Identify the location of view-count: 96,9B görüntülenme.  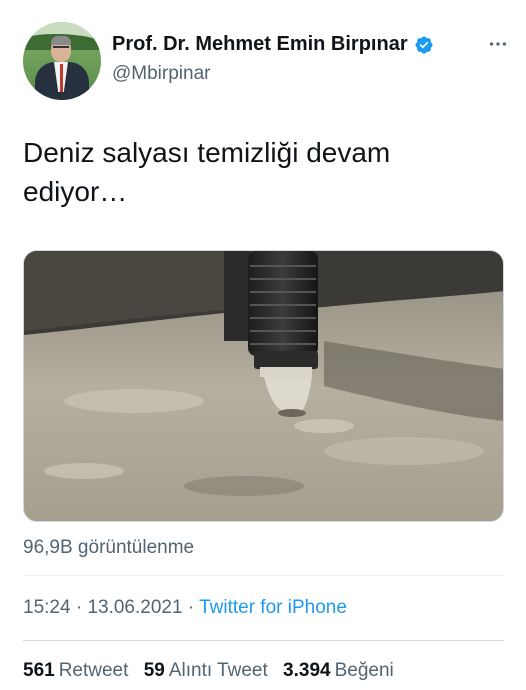
(109, 547).